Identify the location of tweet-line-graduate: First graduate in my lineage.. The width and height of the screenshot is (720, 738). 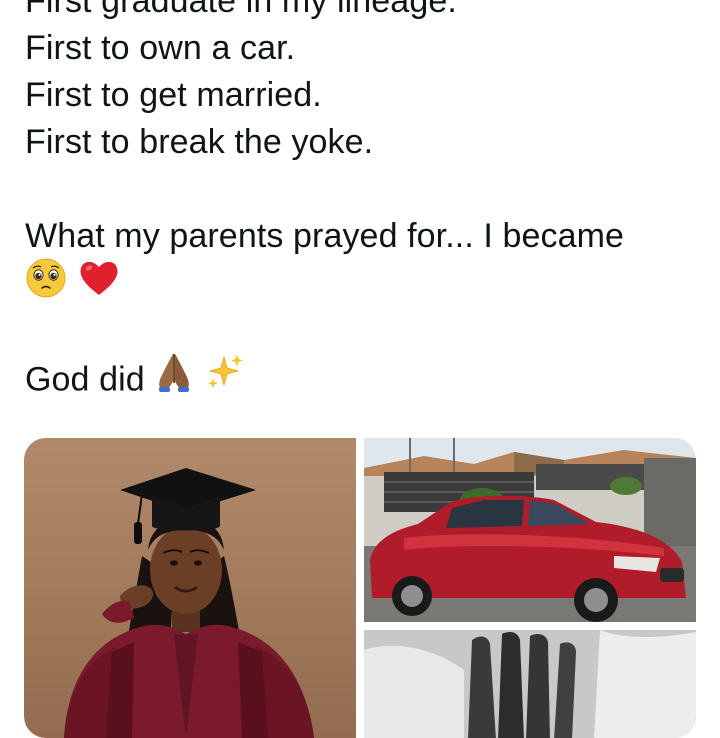
(241, 10).